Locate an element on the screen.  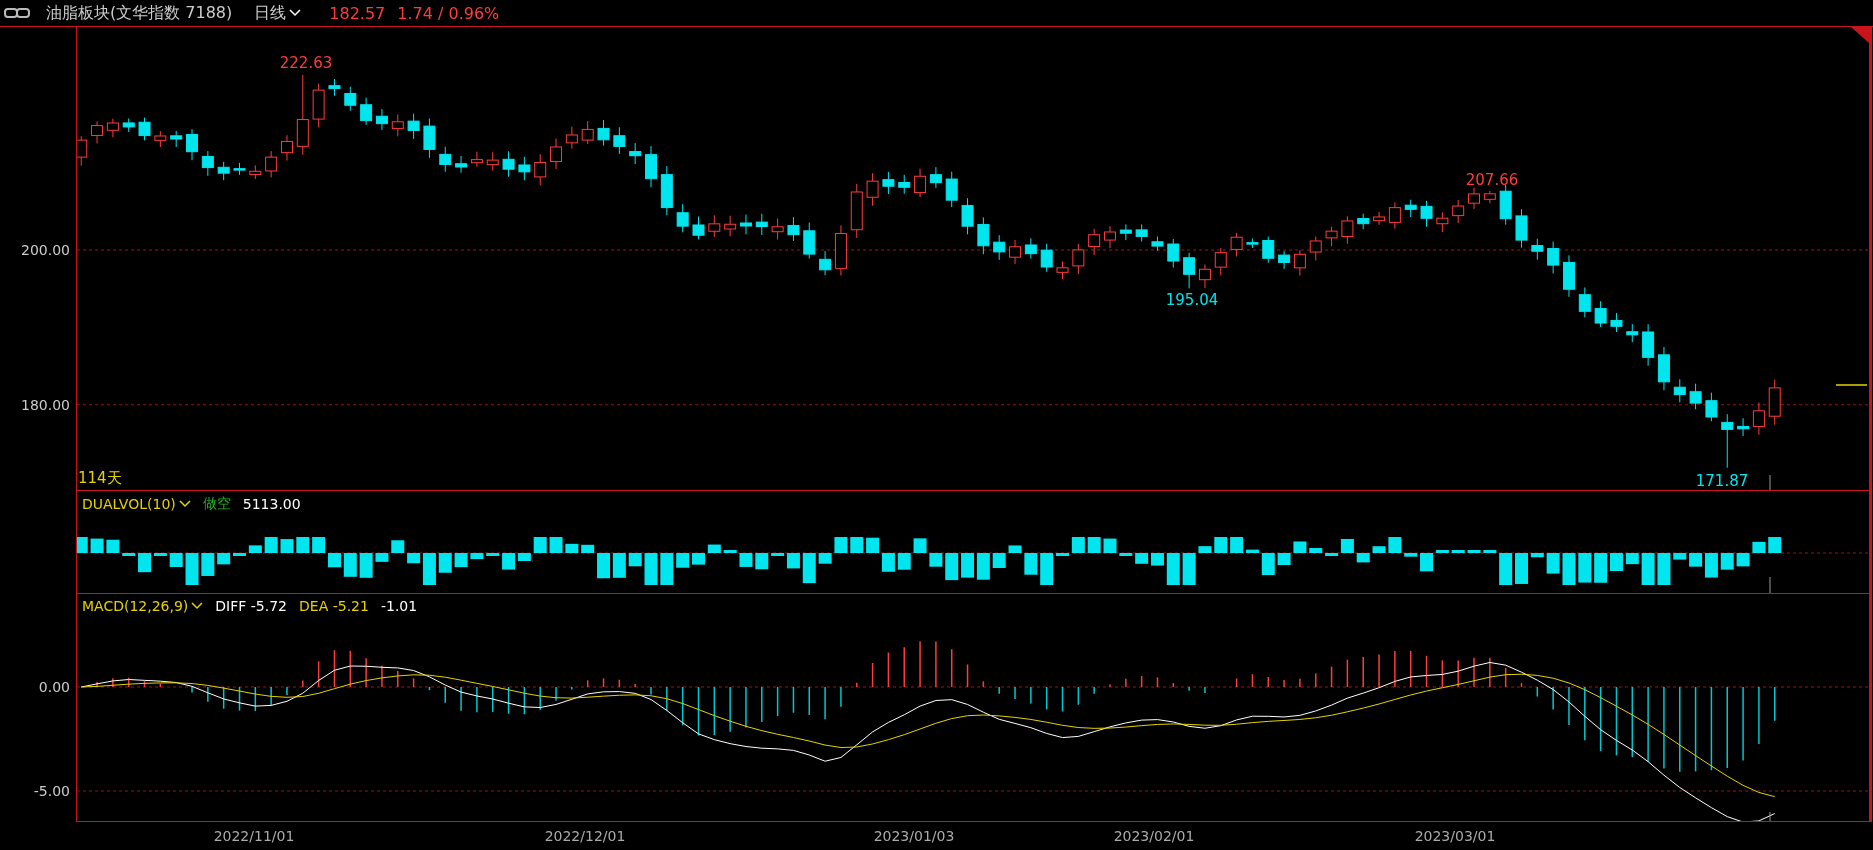
price-change: 1.74 / 0.96% is located at coordinates (448, 13).